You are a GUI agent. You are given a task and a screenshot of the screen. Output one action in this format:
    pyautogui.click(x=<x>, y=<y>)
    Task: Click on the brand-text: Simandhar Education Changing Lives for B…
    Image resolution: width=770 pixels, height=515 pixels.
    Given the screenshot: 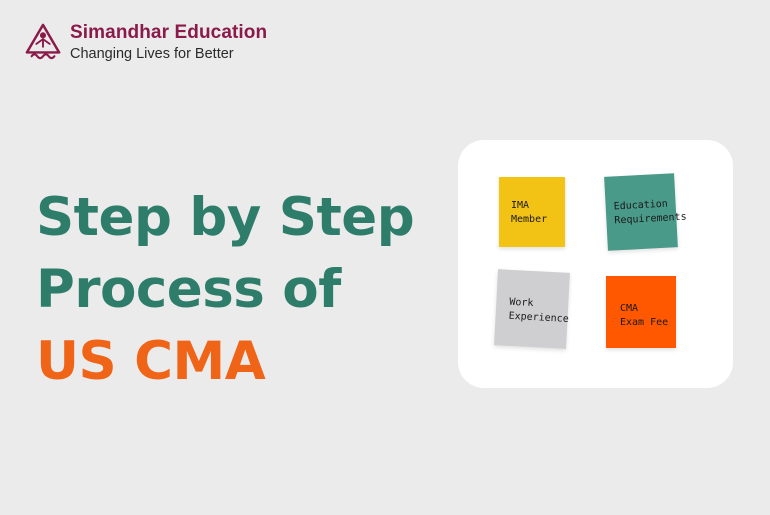 What is the action you would take?
    pyautogui.click(x=168, y=42)
    